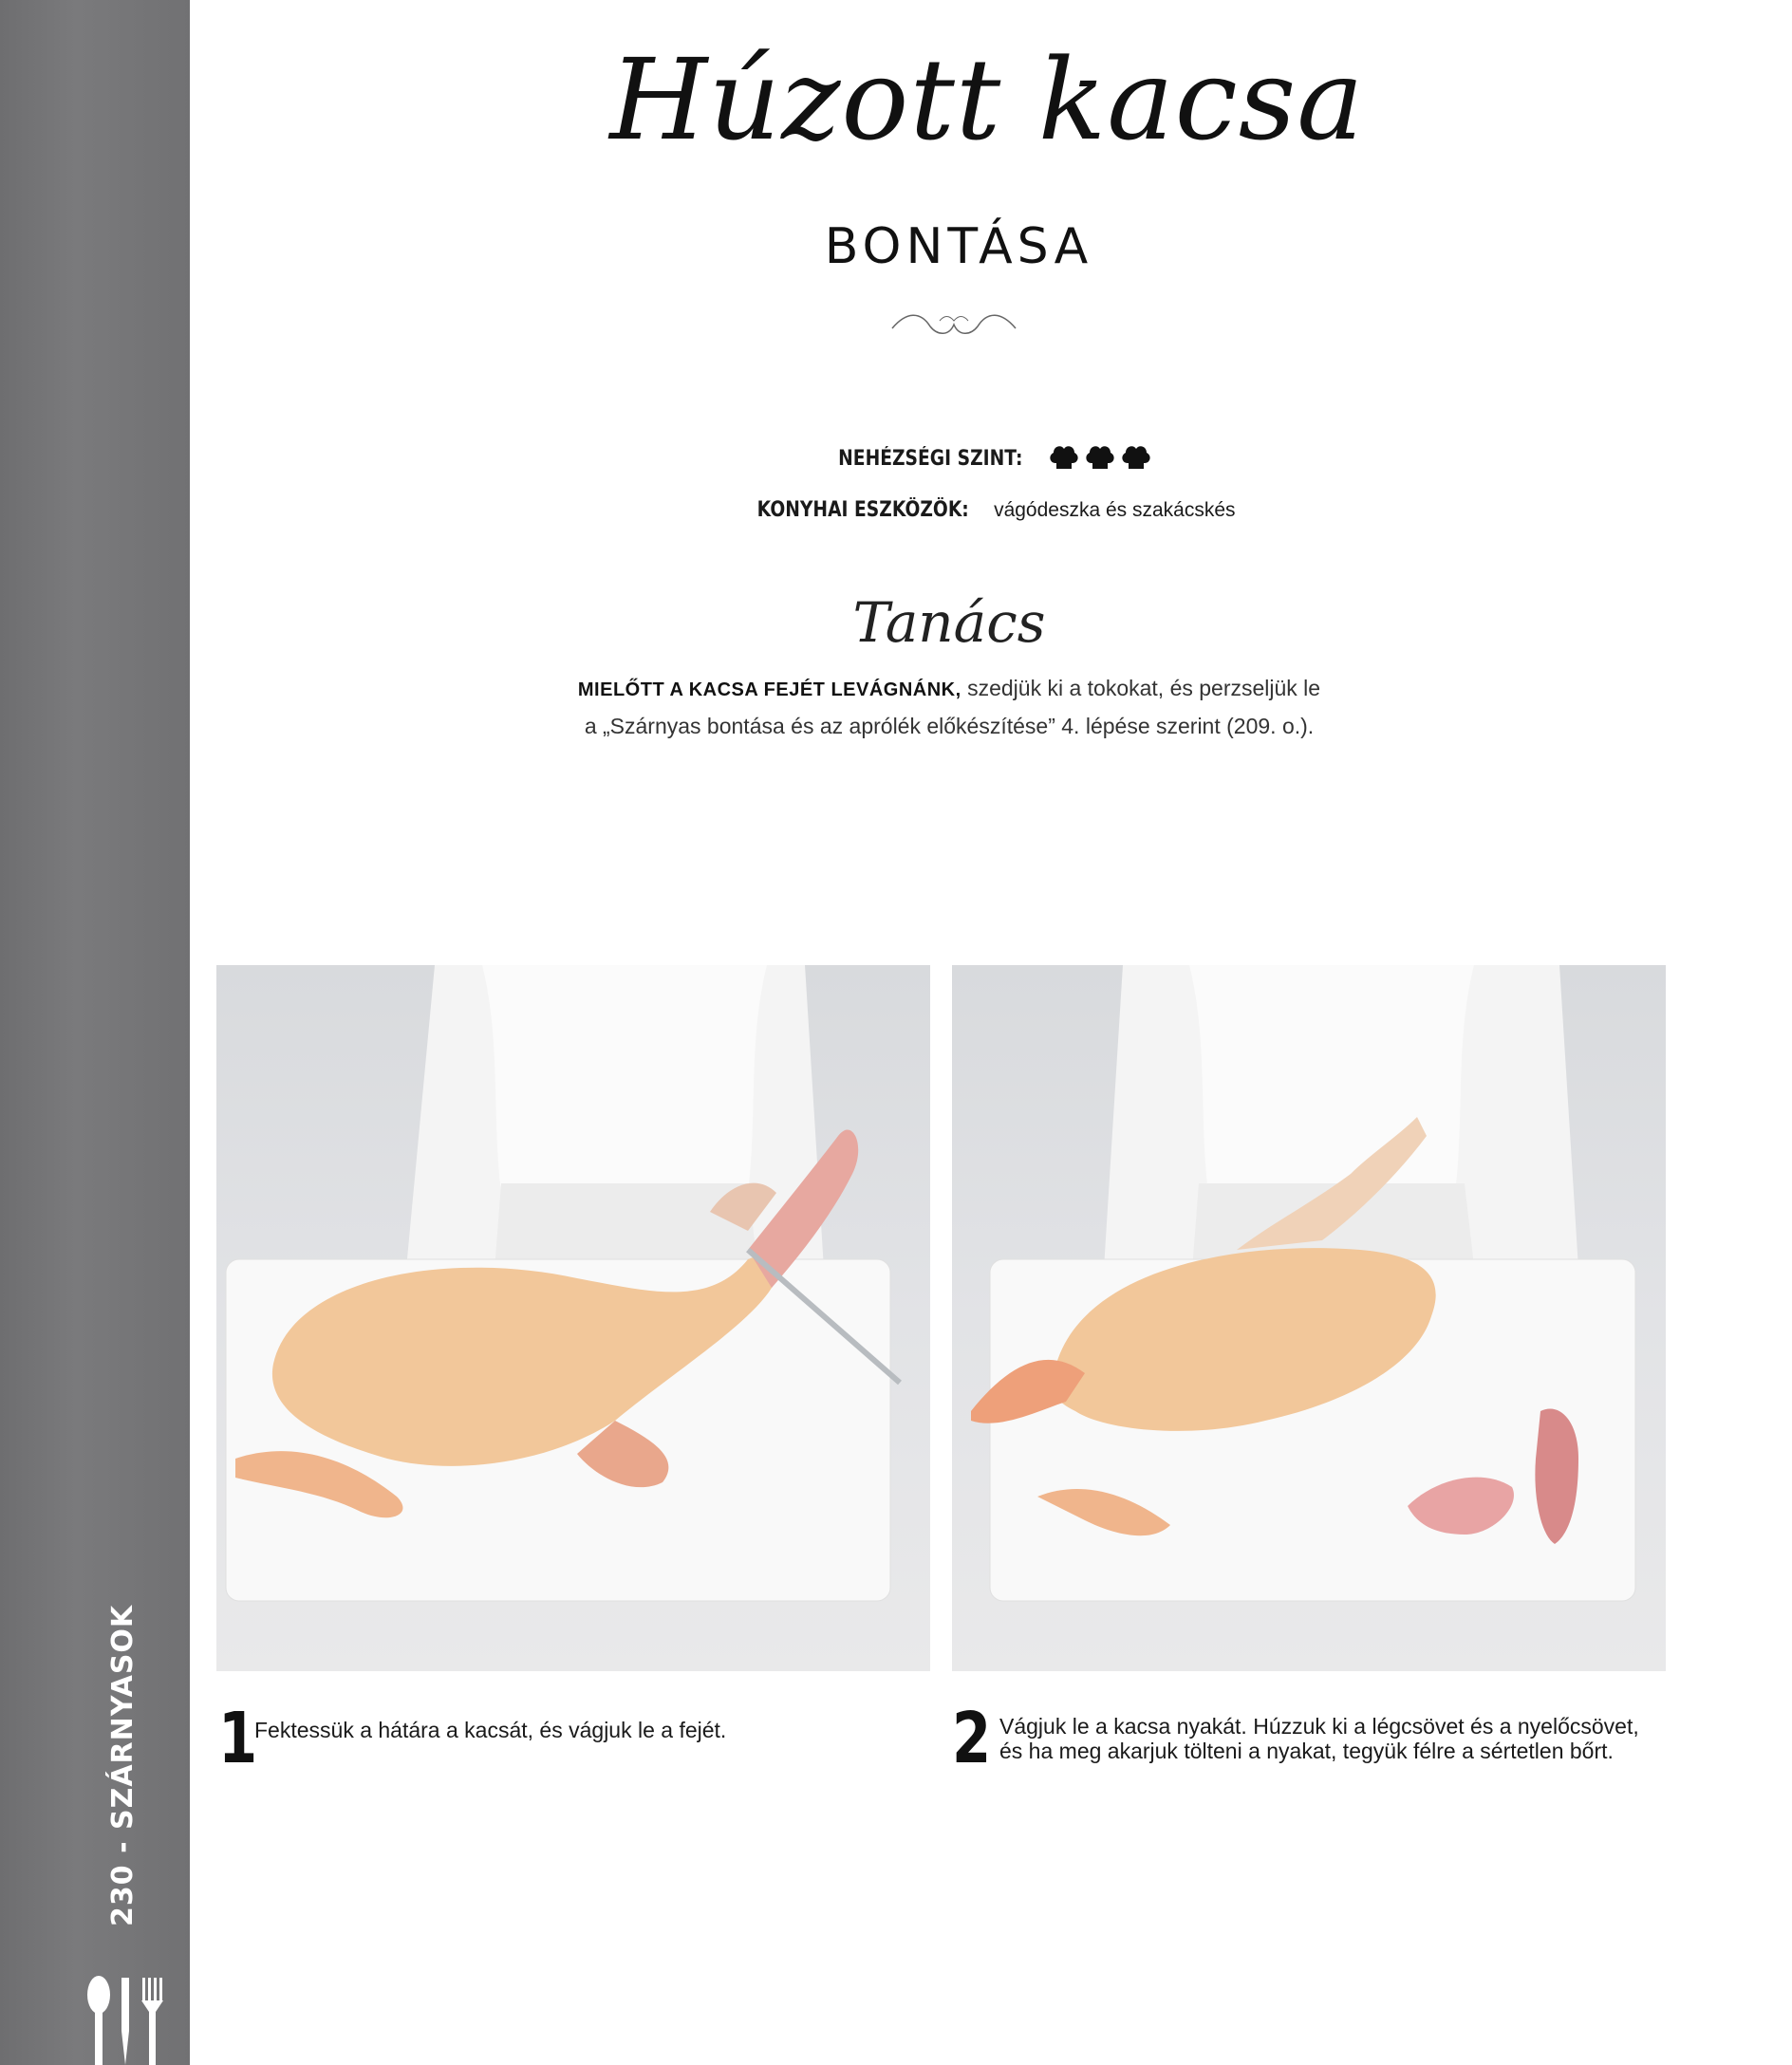  I want to click on tip-line1: szedjük ki a tokokat, és perzseljük le, so click(1144, 688).